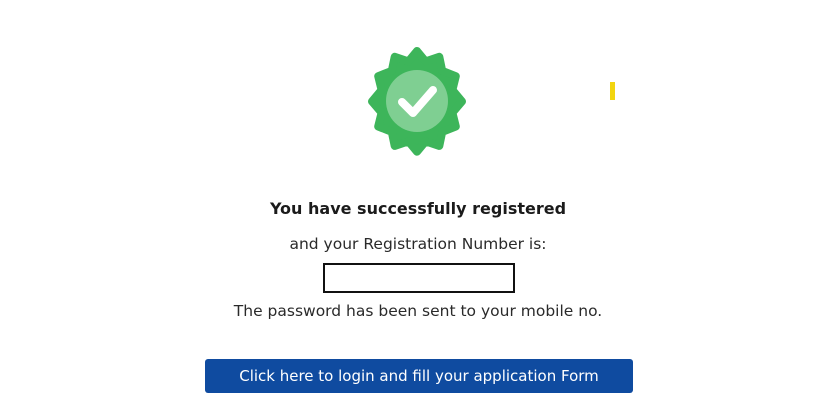 This screenshot has height=420, width=833. What do you see at coordinates (612, 91) in the screenshot?
I see `text-cursor-marker` at bounding box center [612, 91].